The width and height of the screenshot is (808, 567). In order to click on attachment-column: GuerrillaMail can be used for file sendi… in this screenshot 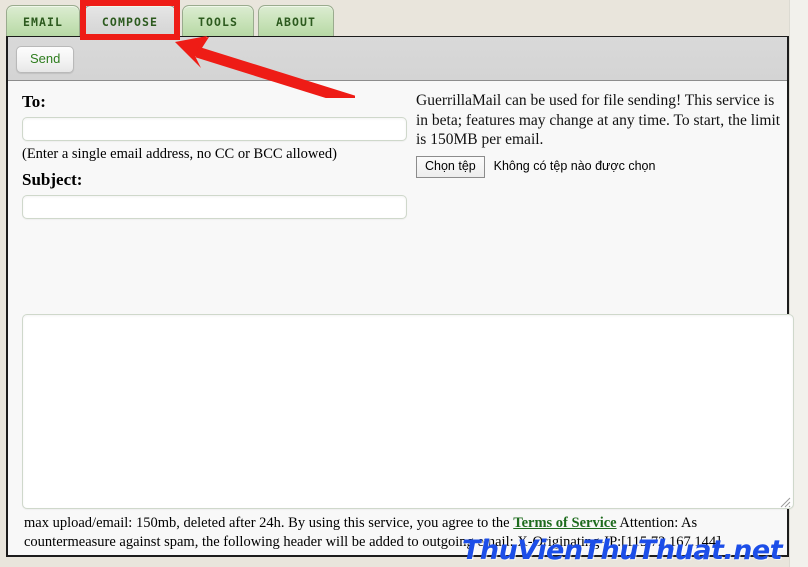, I will do `click(601, 134)`.